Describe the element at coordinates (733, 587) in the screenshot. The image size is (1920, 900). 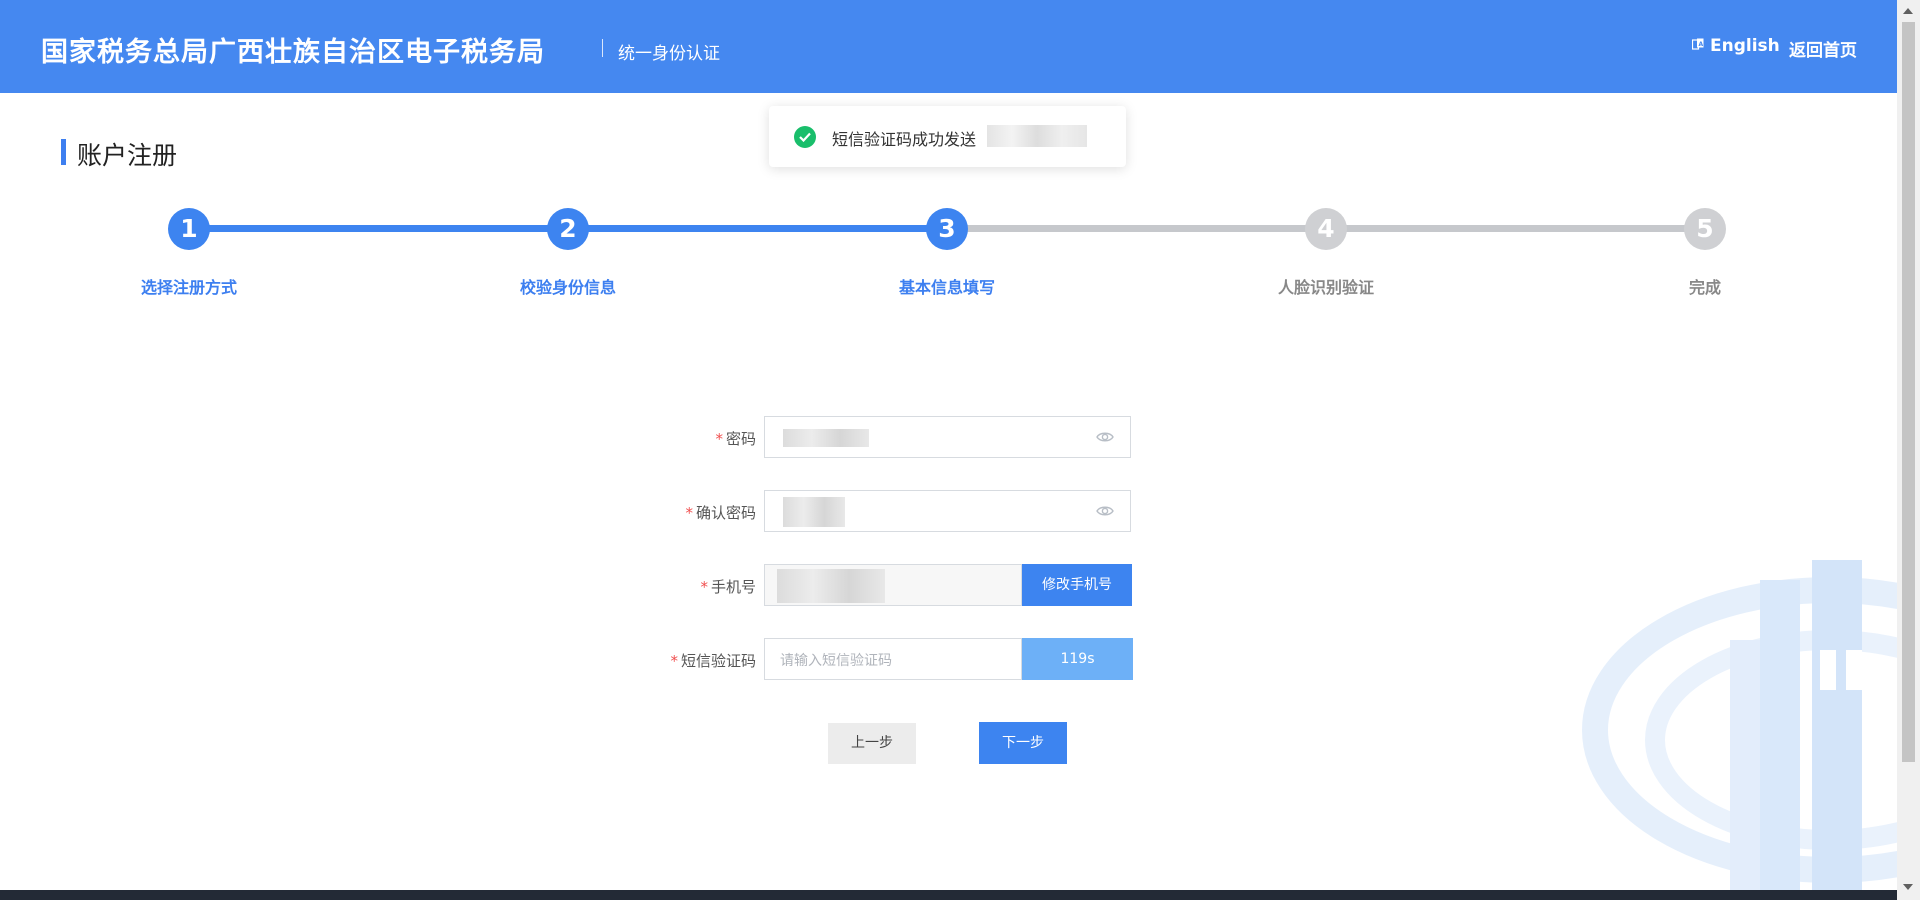
I see `phone-label-text: 手机号` at that location.